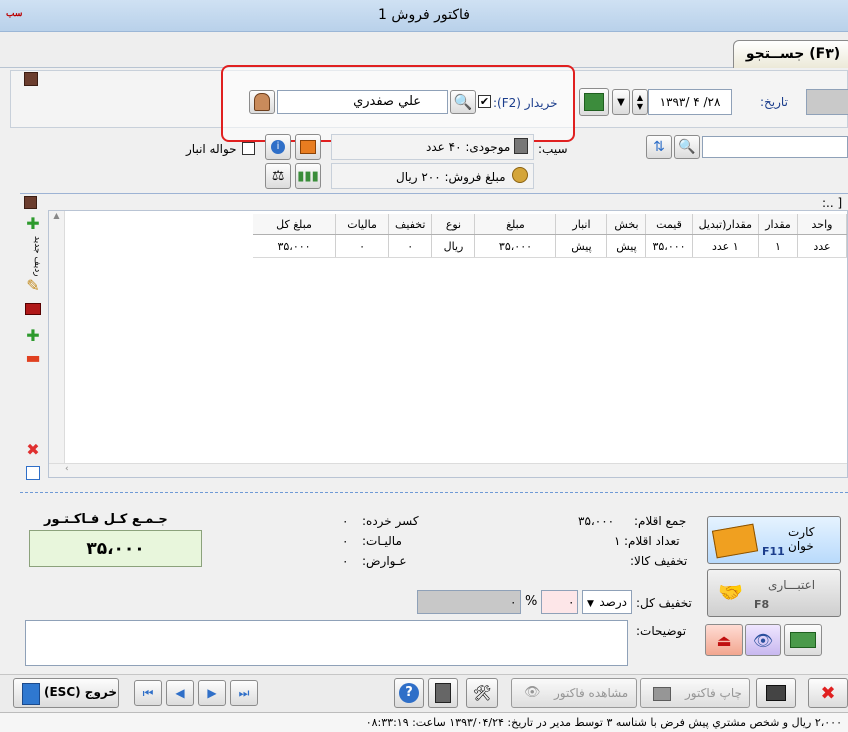 The height and width of the screenshot is (732, 848). Describe the element at coordinates (773, 551) in the screenshot. I see `card-reader-key: F11` at that location.